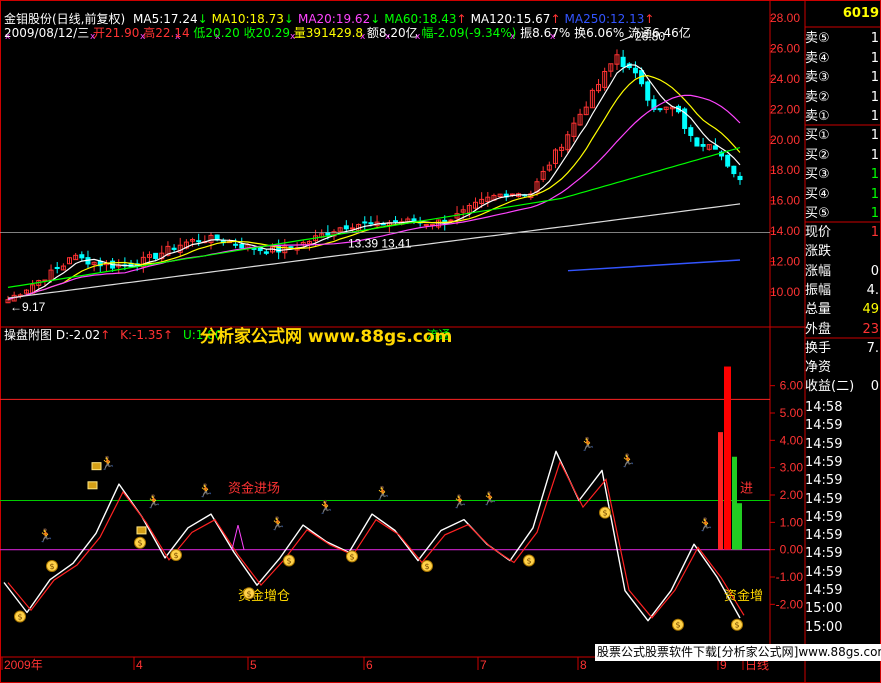 The height and width of the screenshot is (683, 881). What do you see at coordinates (818, 310) in the screenshot?
I see `quote-label: 总量` at bounding box center [818, 310].